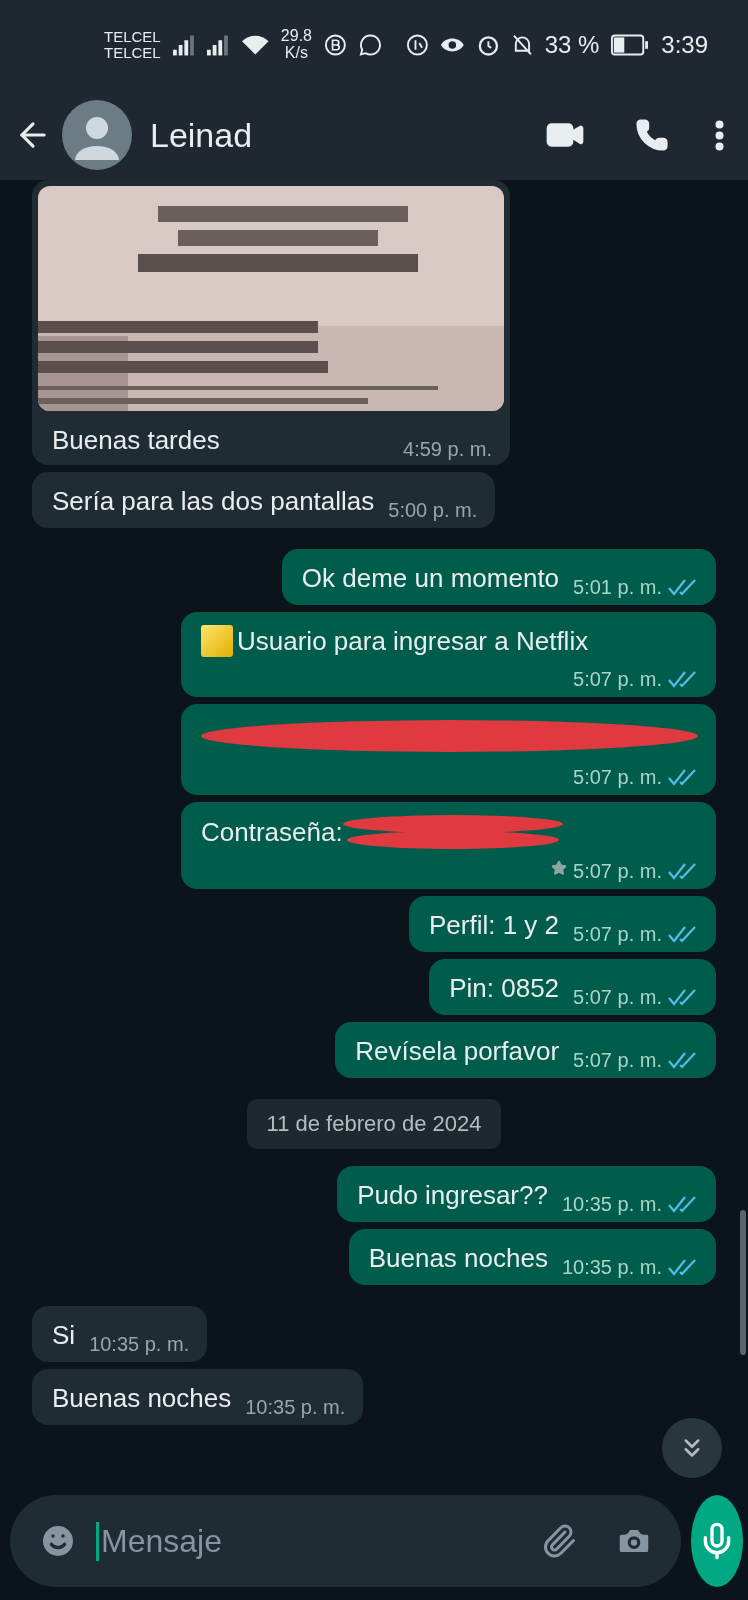 The width and height of the screenshot is (748, 1600). Describe the element at coordinates (522, 45) in the screenshot. I see `bell-off-icon` at that location.